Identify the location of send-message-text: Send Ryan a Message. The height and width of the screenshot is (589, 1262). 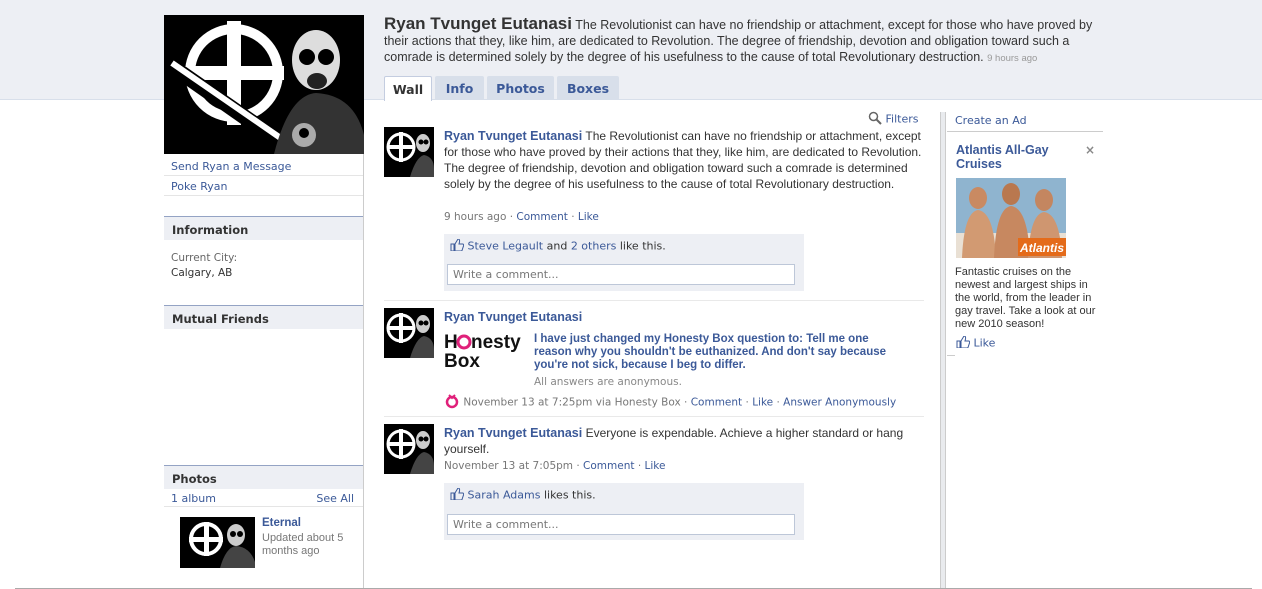
(231, 166).